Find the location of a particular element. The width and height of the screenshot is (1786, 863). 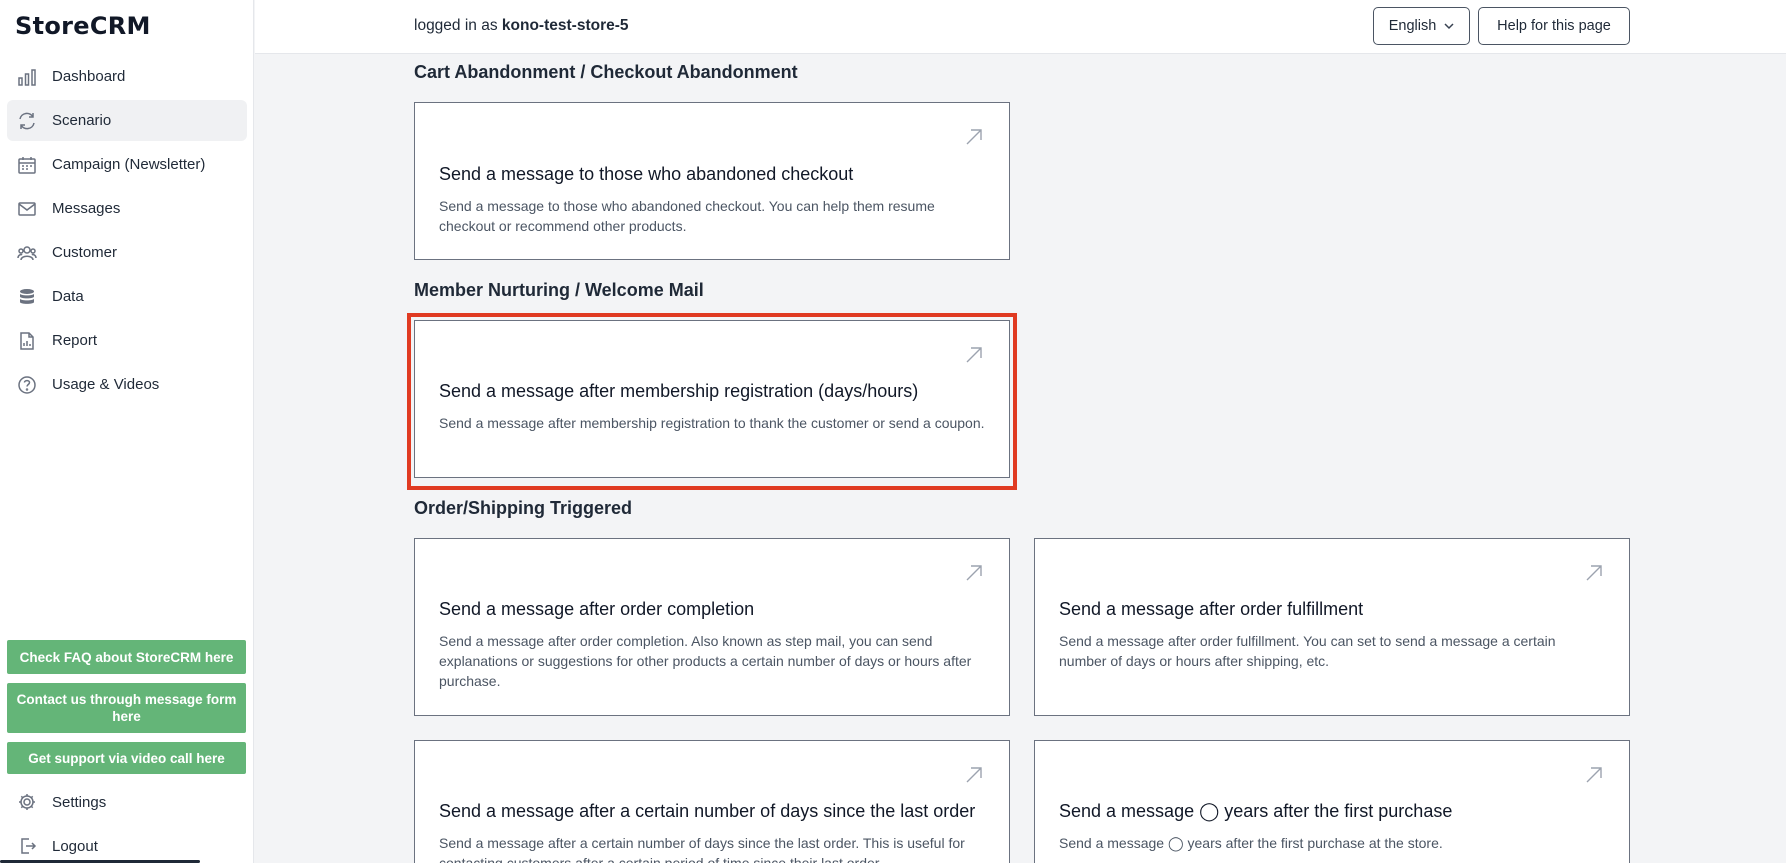

faq-button: Check FAQ about StoreCRM here is located at coordinates (126, 657).